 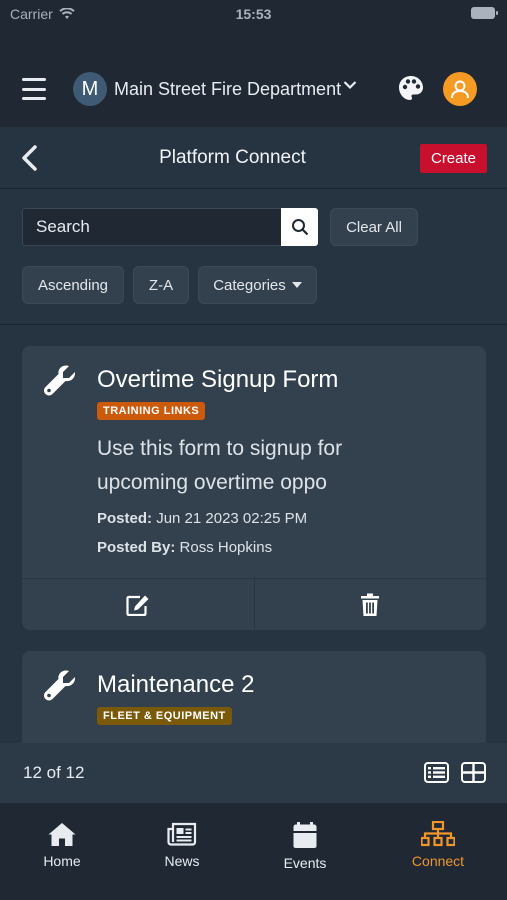 What do you see at coordinates (253, 851) in the screenshot?
I see `tab-bar: Home News Events Connect` at bounding box center [253, 851].